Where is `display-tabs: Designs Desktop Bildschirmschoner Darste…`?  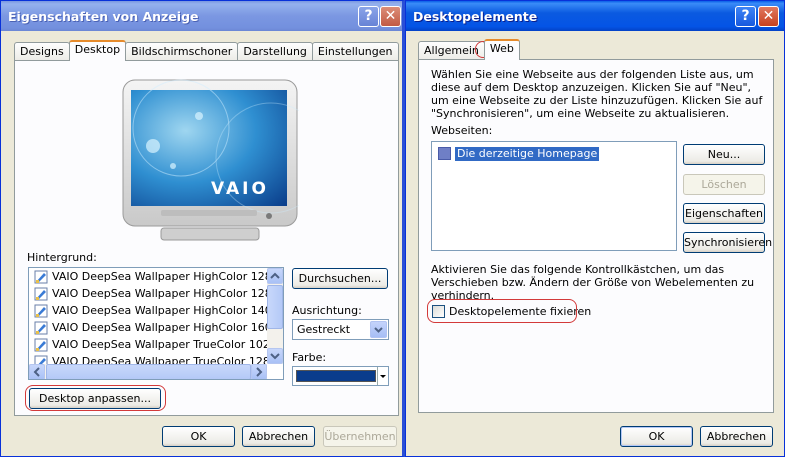 display-tabs: Designs Desktop Bildschirmschoner Darste… is located at coordinates (206, 50).